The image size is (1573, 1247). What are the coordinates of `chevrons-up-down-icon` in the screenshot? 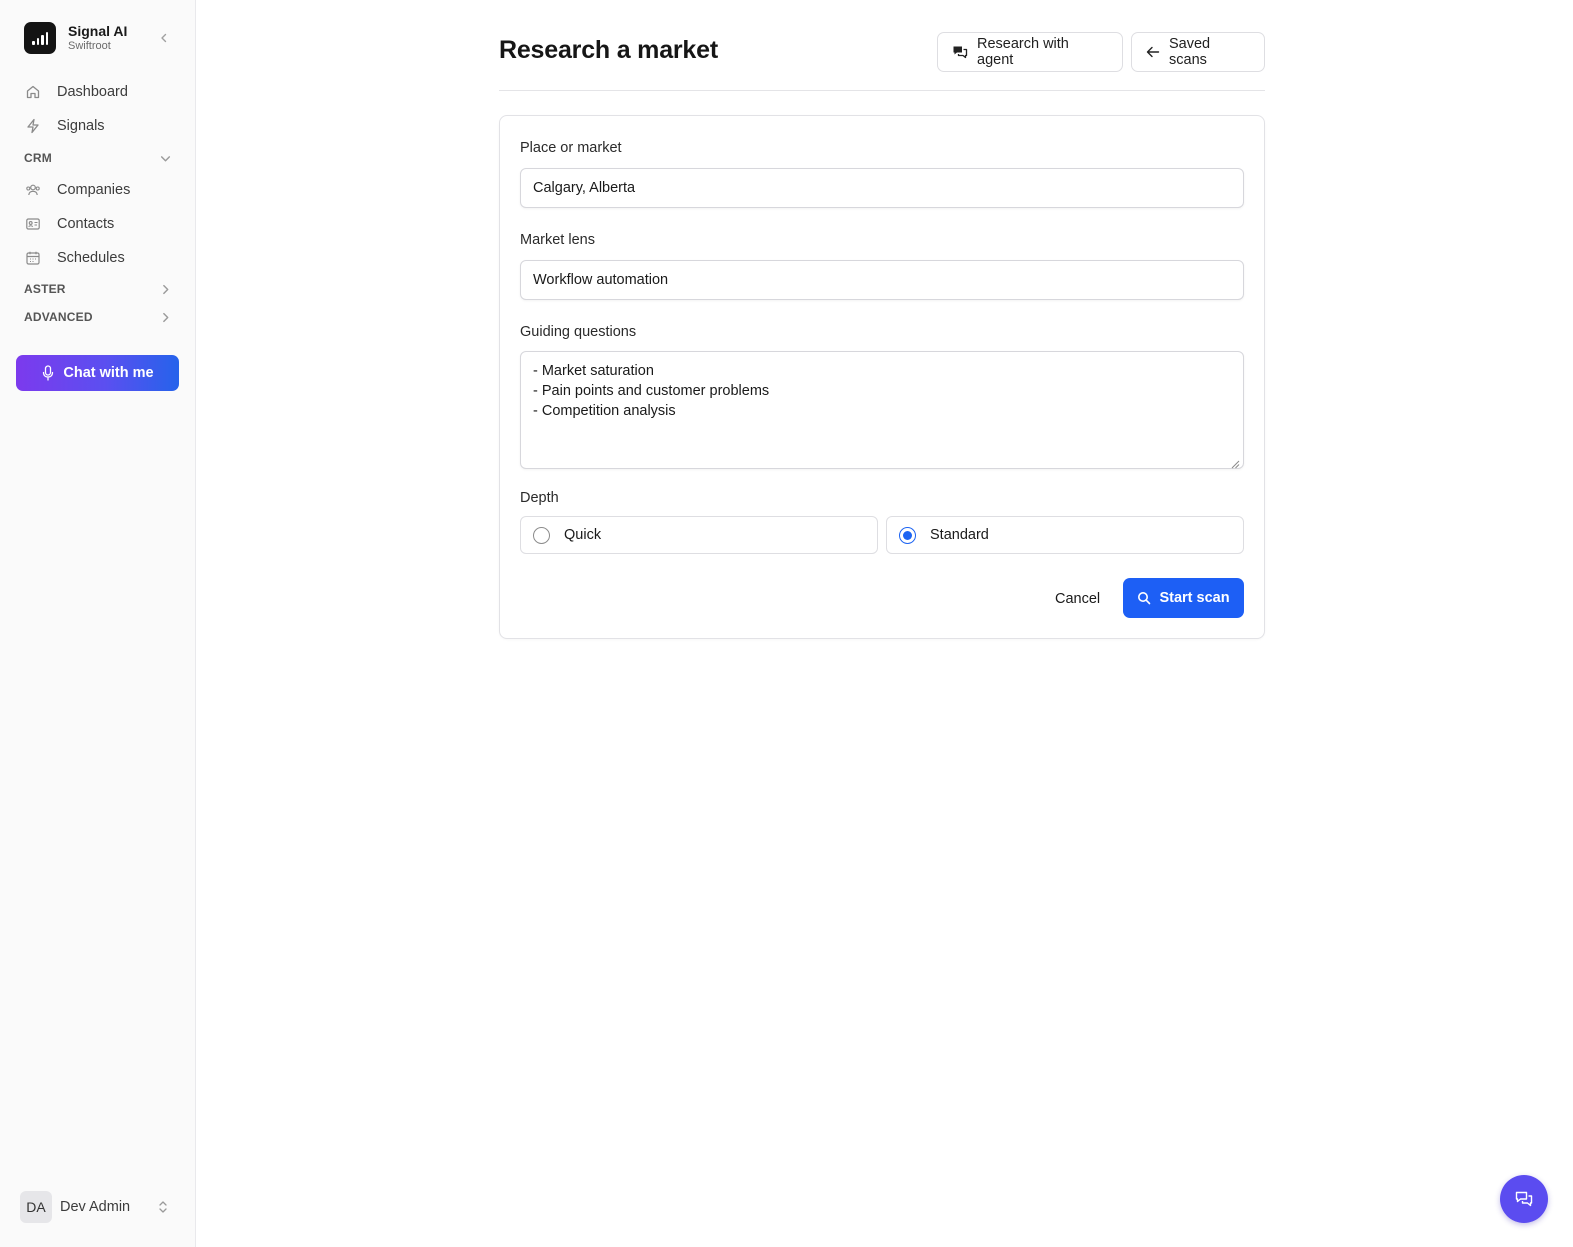 It's located at (163, 1207).